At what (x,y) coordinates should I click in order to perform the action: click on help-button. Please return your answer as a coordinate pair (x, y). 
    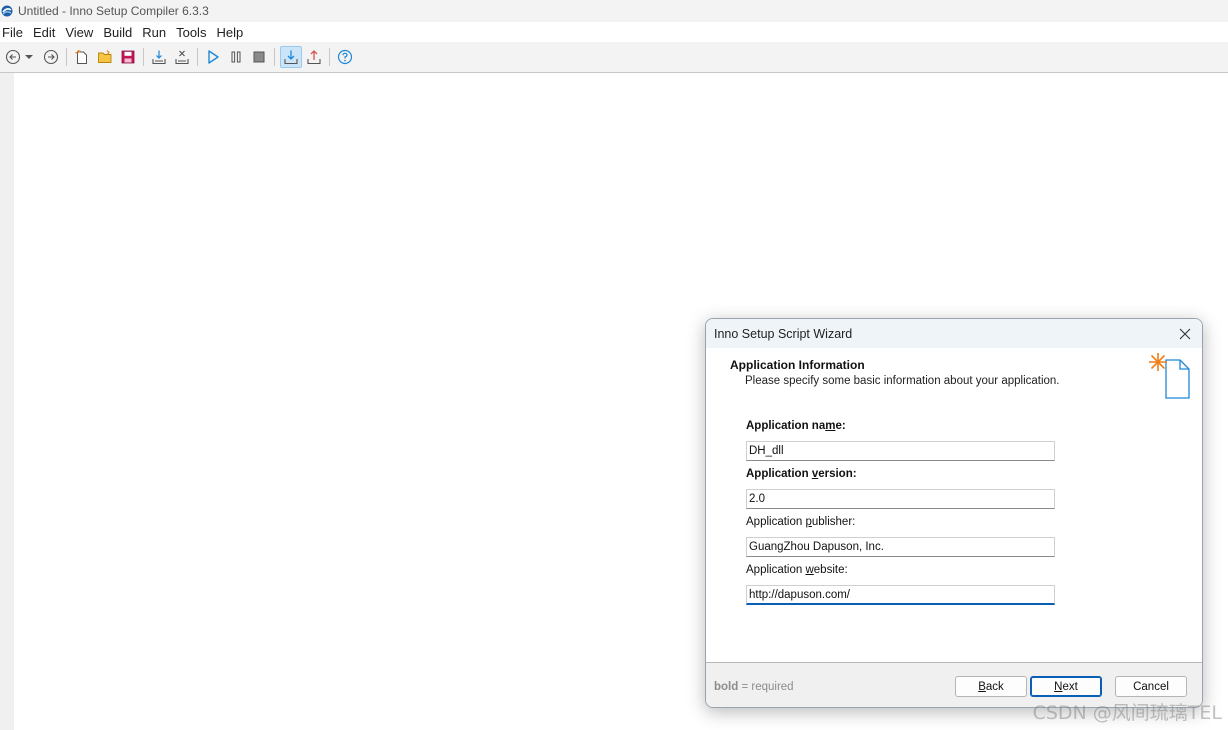
    Looking at the image, I should click on (345, 57).